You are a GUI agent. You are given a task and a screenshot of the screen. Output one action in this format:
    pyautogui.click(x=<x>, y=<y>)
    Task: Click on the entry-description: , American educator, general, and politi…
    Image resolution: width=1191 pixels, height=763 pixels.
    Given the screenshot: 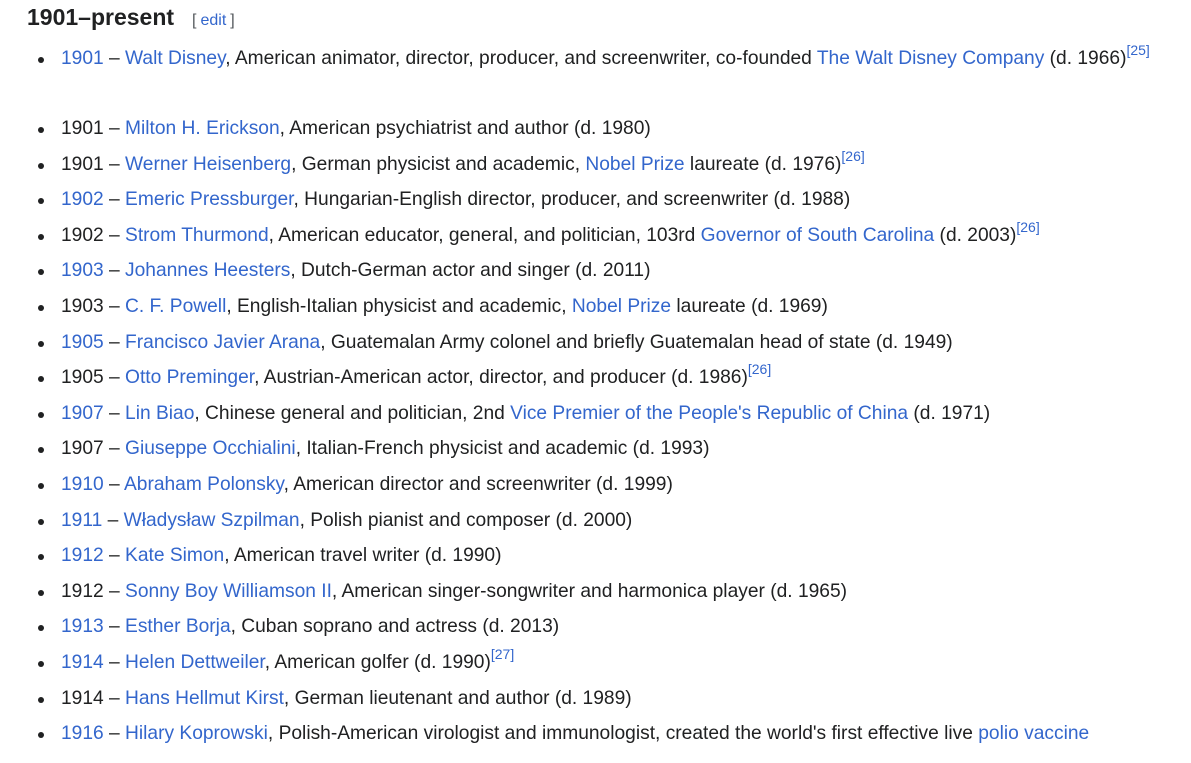 What is the action you would take?
    pyautogui.click(x=484, y=235)
    